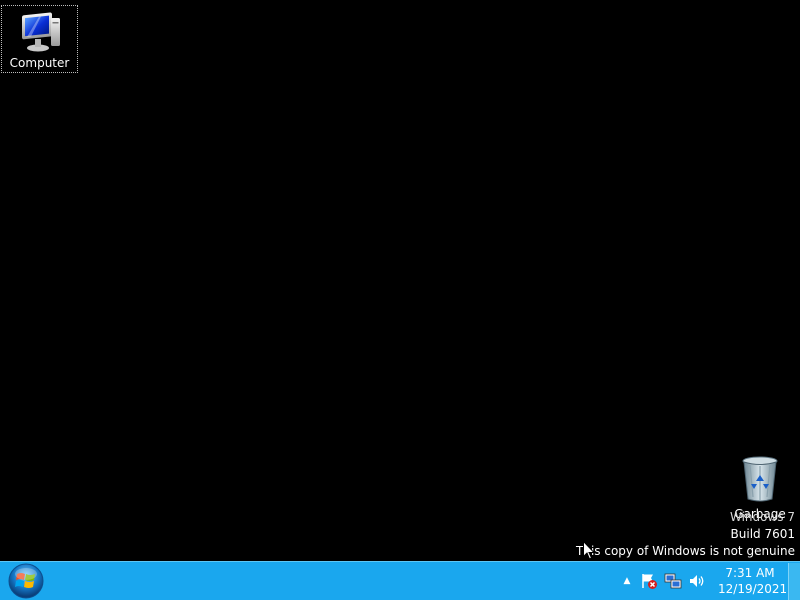  I want to click on taskbar: ▲ 7:31 AM 12/19/2021, so click(400, 580).